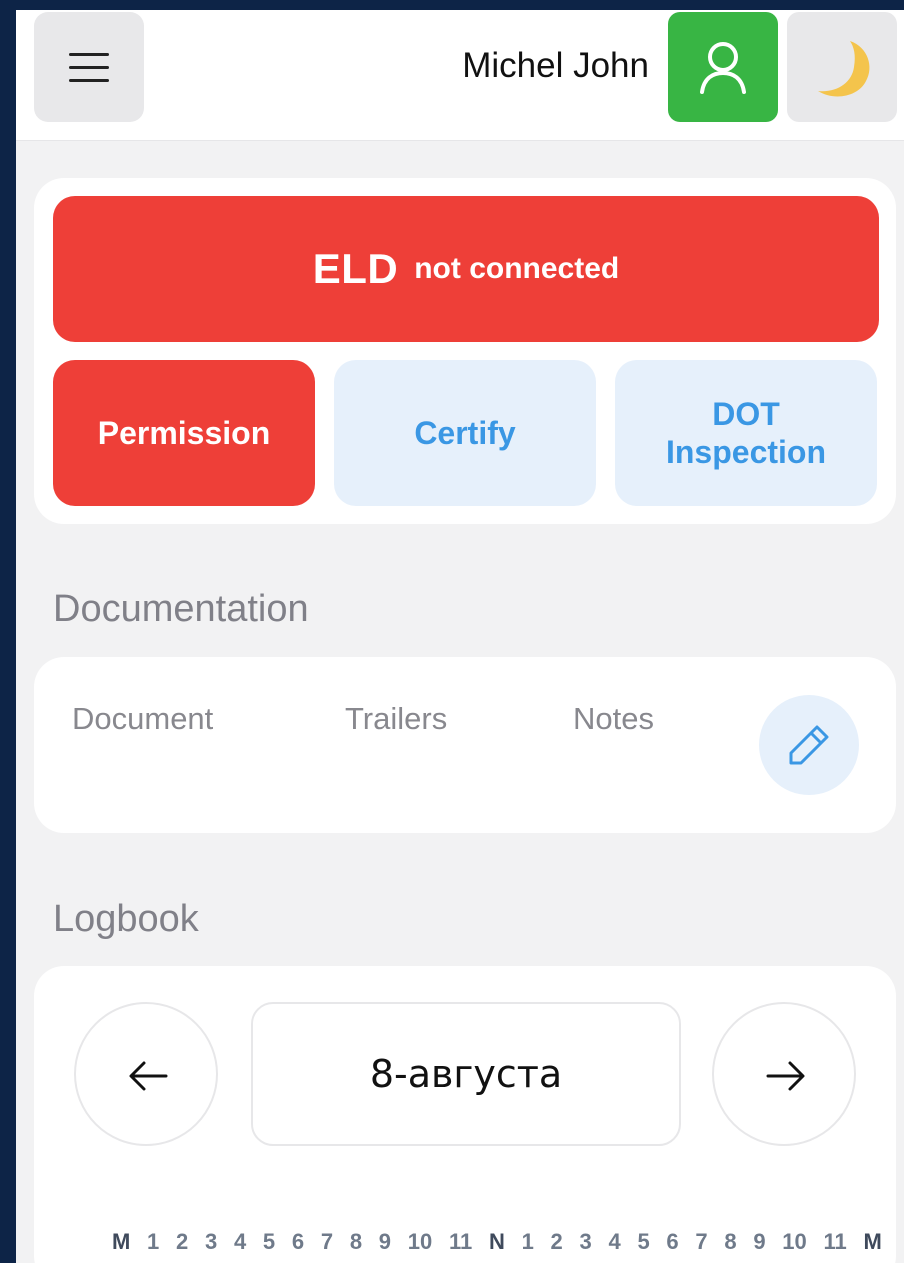  Describe the element at coordinates (466, 1074) in the screenshot. I see `date-selector: 8-августа` at that location.